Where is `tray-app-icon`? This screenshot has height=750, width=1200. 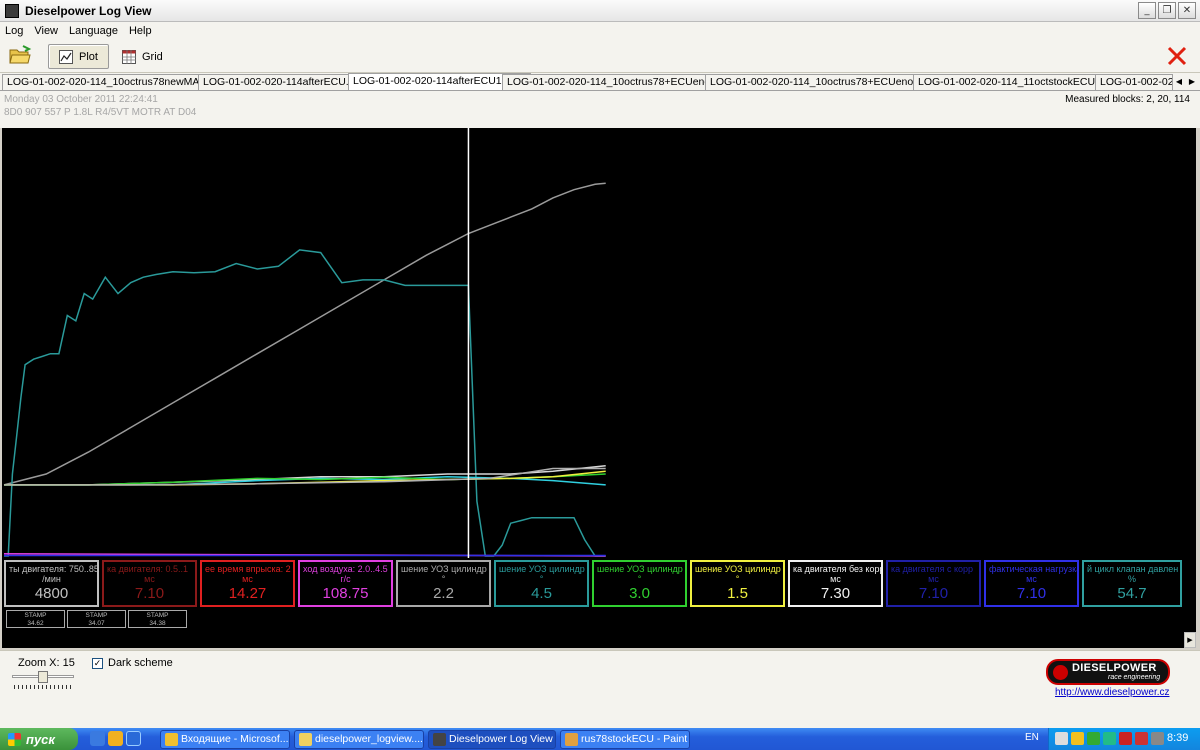
tray-app-icon is located at coordinates (1093, 738).